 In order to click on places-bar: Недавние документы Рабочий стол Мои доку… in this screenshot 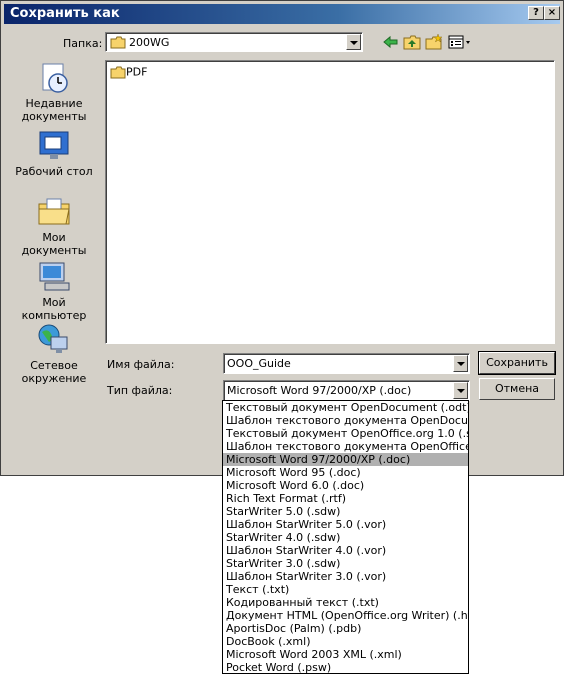, I will do `click(54, 222)`.